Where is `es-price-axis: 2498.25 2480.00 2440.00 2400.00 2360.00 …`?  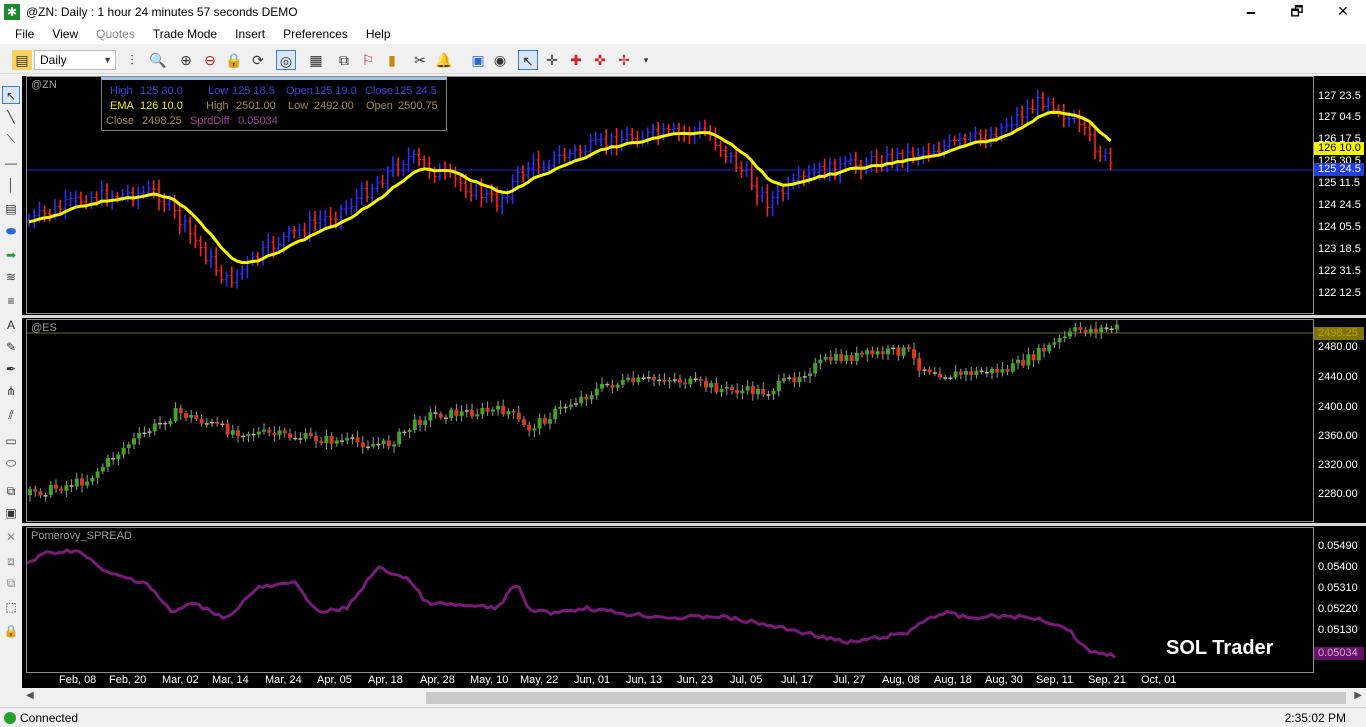 es-price-axis: 2498.25 2480.00 2440.00 2400.00 2360.00 … is located at coordinates (1340, 420).